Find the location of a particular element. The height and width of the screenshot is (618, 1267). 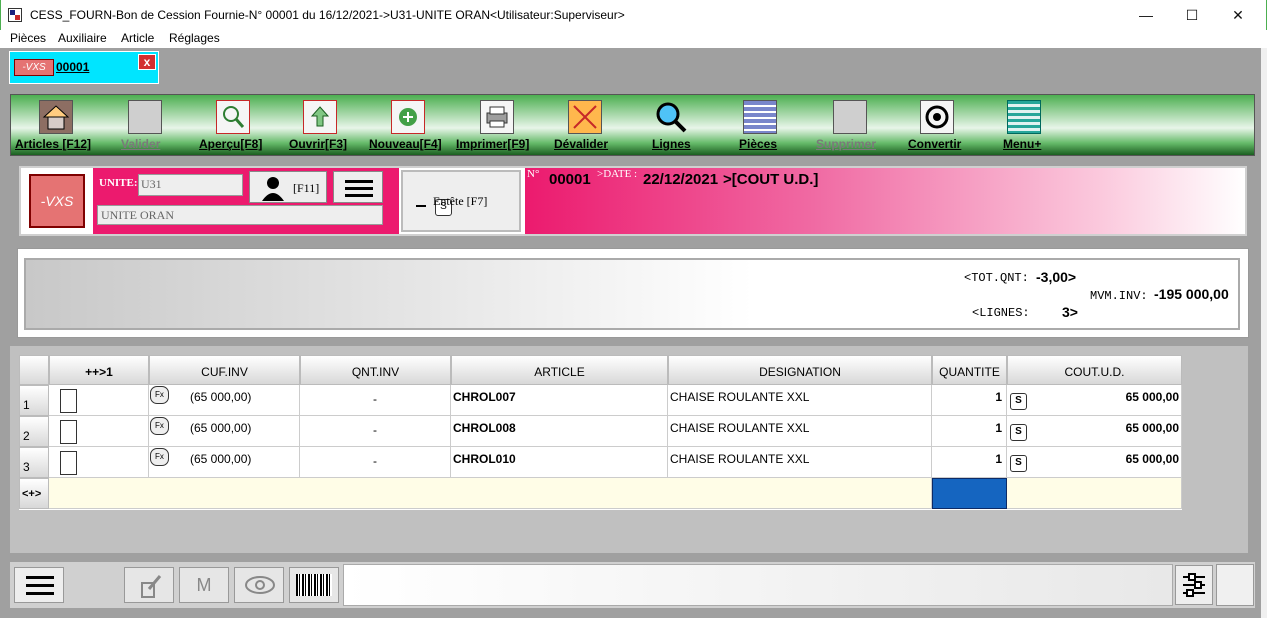

nouveau-button: Nouveau[F4] is located at coordinates (409, 125).